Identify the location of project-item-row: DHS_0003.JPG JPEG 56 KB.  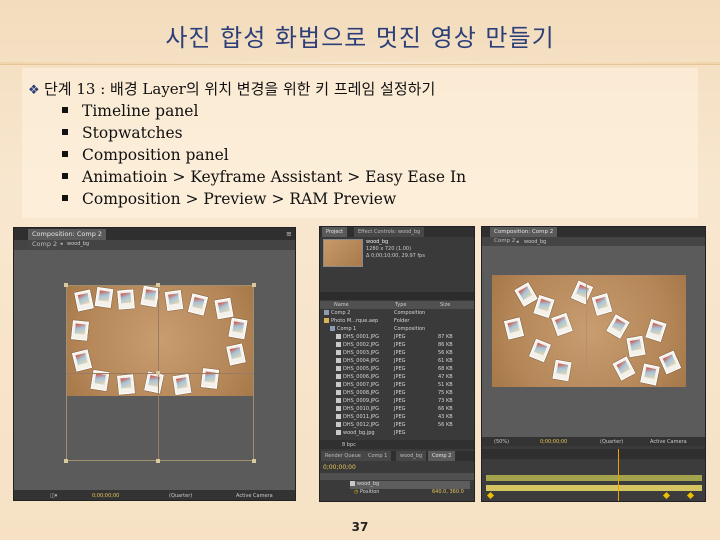
(405, 354).